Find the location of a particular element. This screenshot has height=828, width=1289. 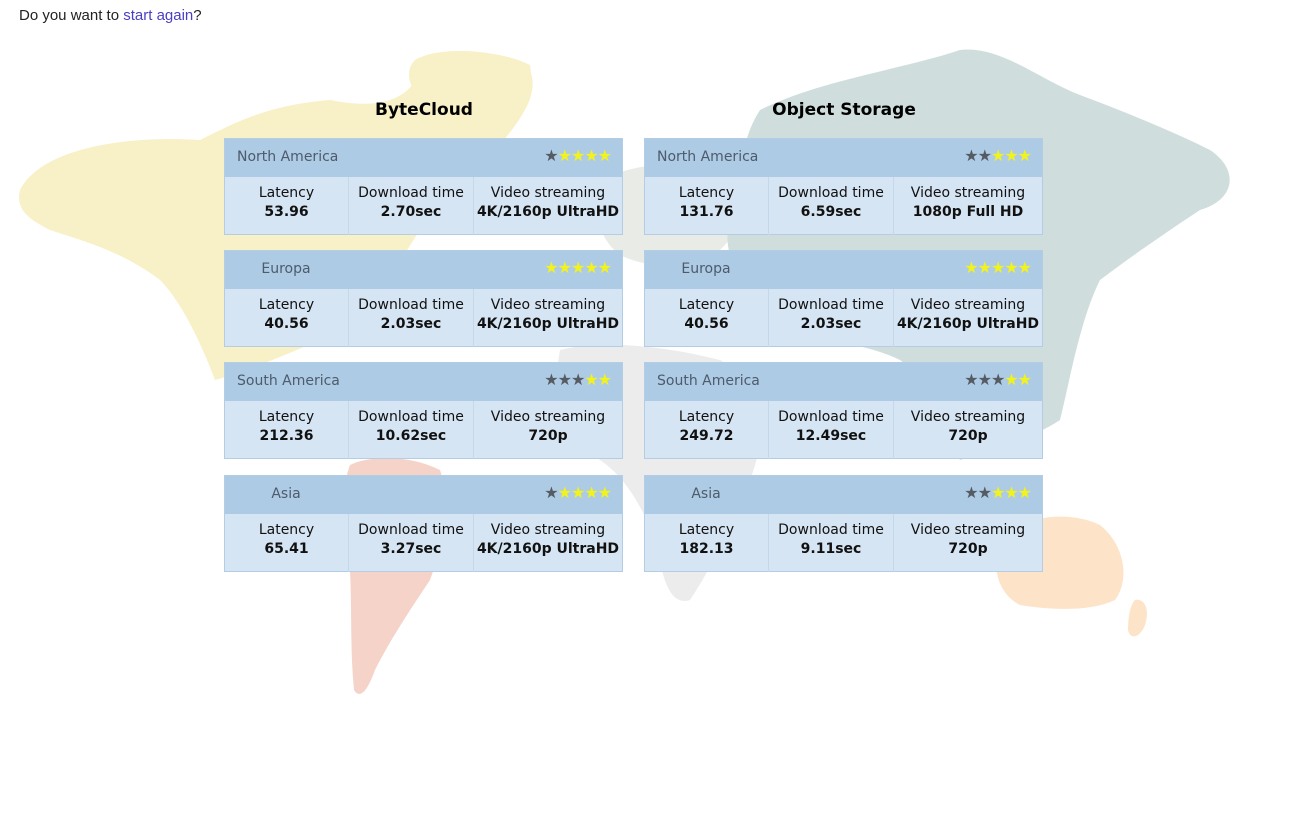

prompt-text: Do you want to is located at coordinates (71, 15).